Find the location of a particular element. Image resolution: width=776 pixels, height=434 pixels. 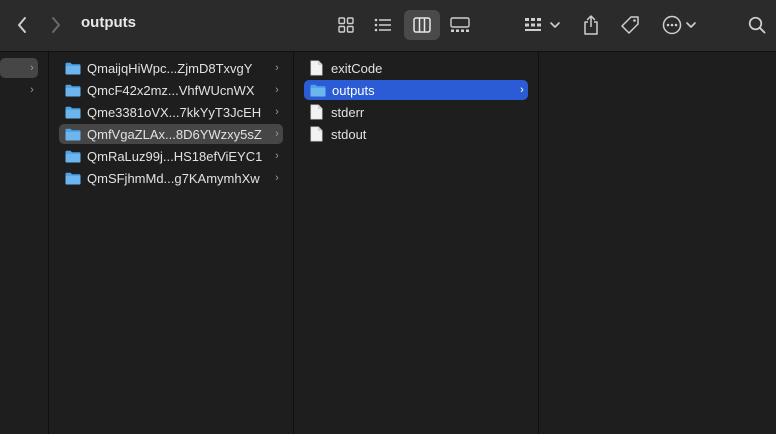

column-view-button is located at coordinates (422, 25).